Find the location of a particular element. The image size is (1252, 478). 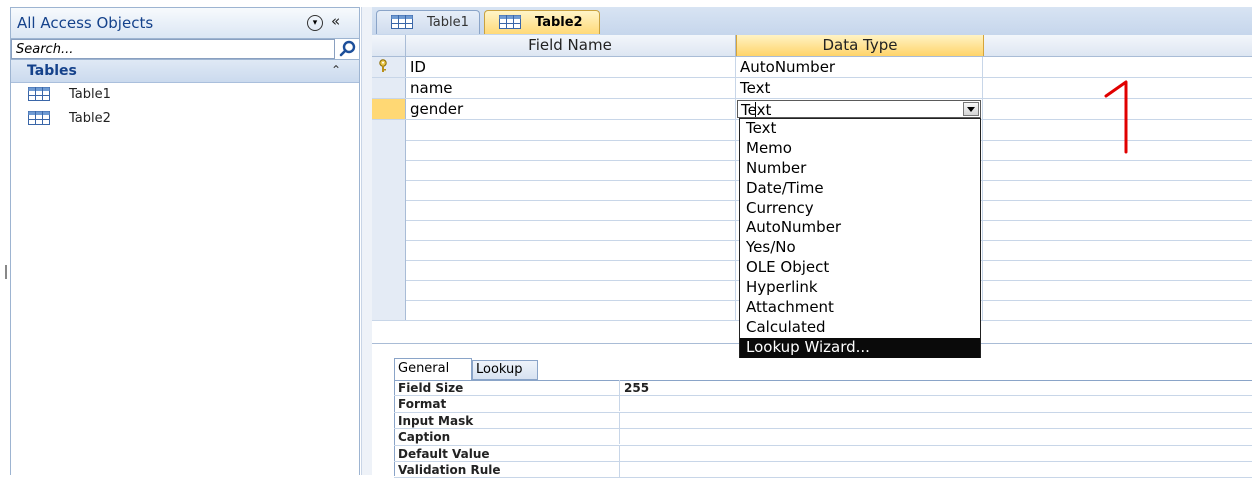

group-label: Tables is located at coordinates (52, 71).